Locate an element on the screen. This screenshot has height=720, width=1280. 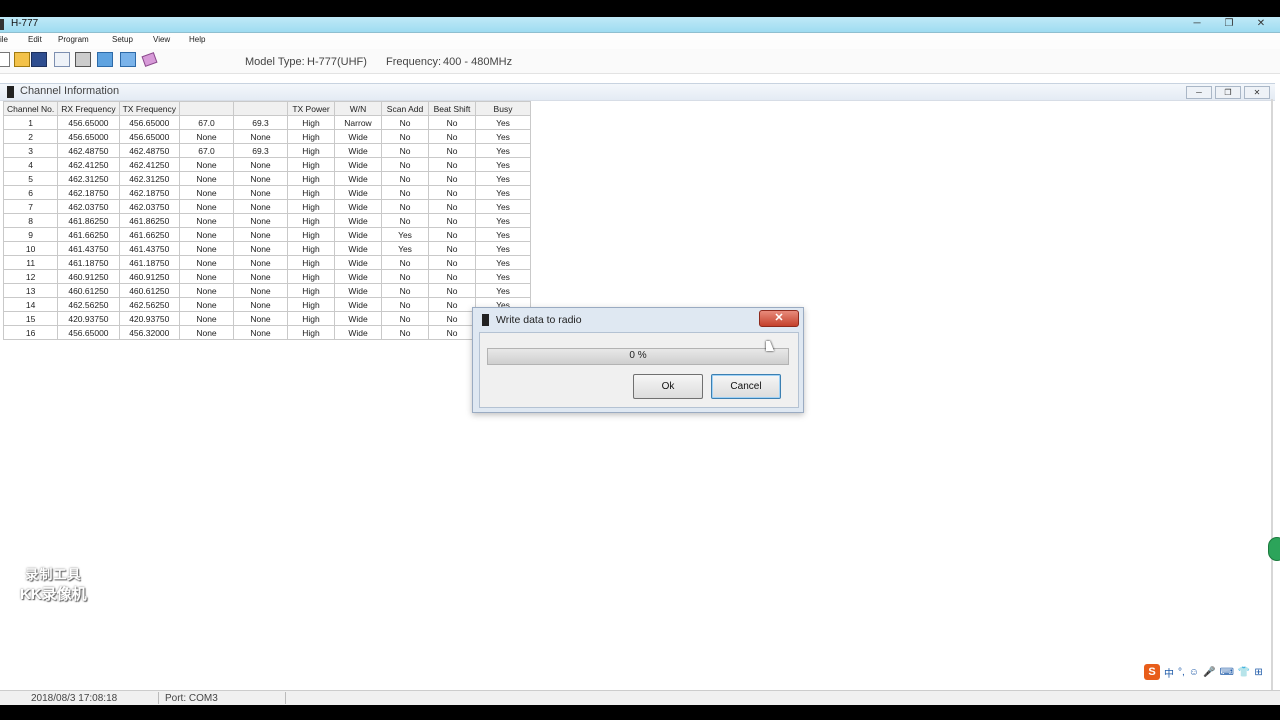
col-qt-dqt-decode is located at coordinates (206, 108).